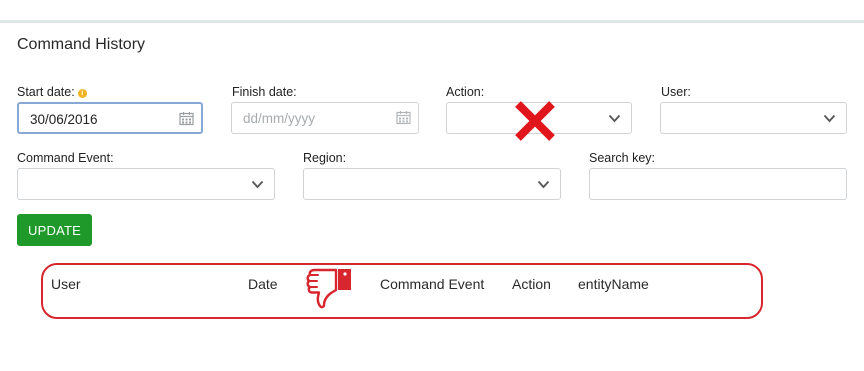 This screenshot has width=864, height=371. Describe the element at coordinates (52, 92) in the screenshot. I see `start-date-label: Start date: i` at that location.